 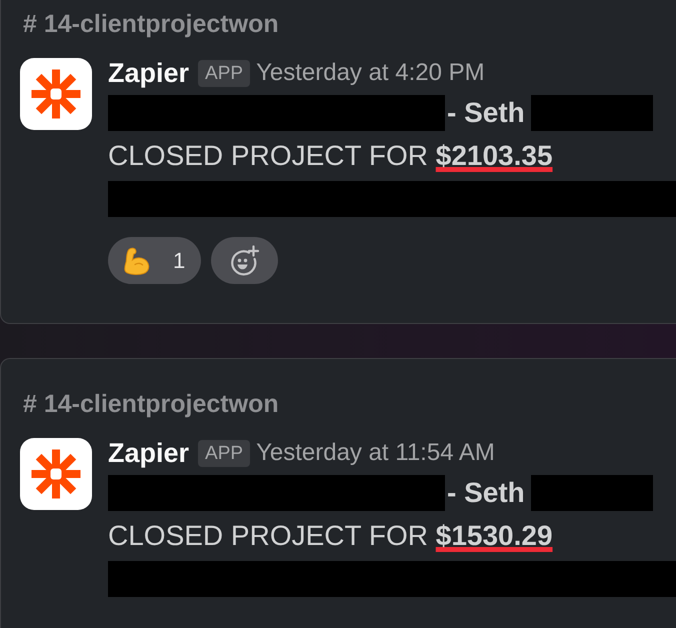 What do you see at coordinates (155, 260) in the screenshot?
I see `reaction-button: 1` at bounding box center [155, 260].